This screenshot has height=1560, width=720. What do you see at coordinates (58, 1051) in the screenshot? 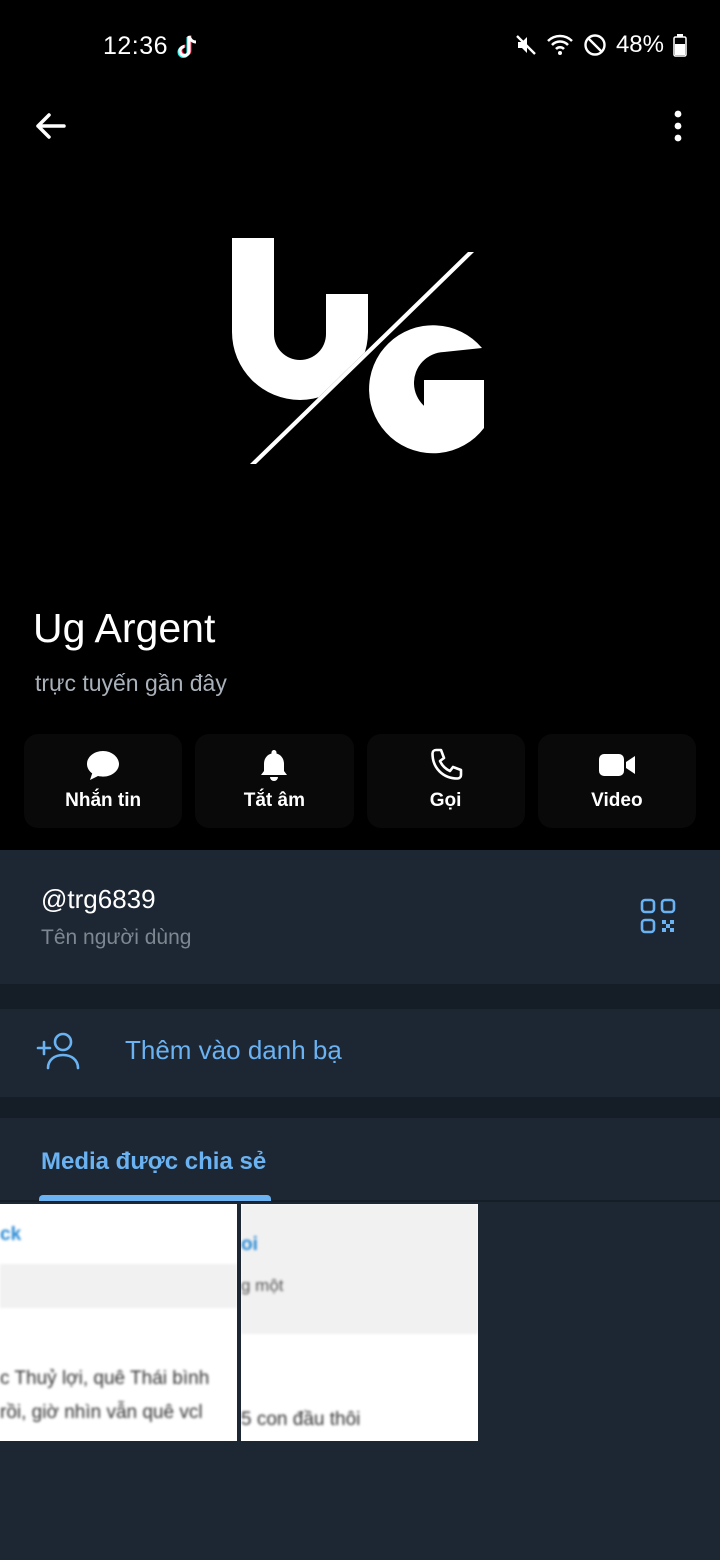
I see `add-user-icon` at bounding box center [58, 1051].